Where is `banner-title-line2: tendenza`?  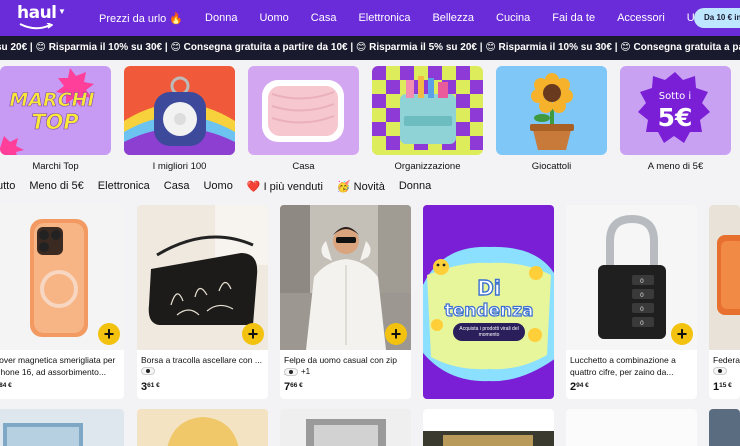 banner-title-line2: tendenza is located at coordinates (489, 311).